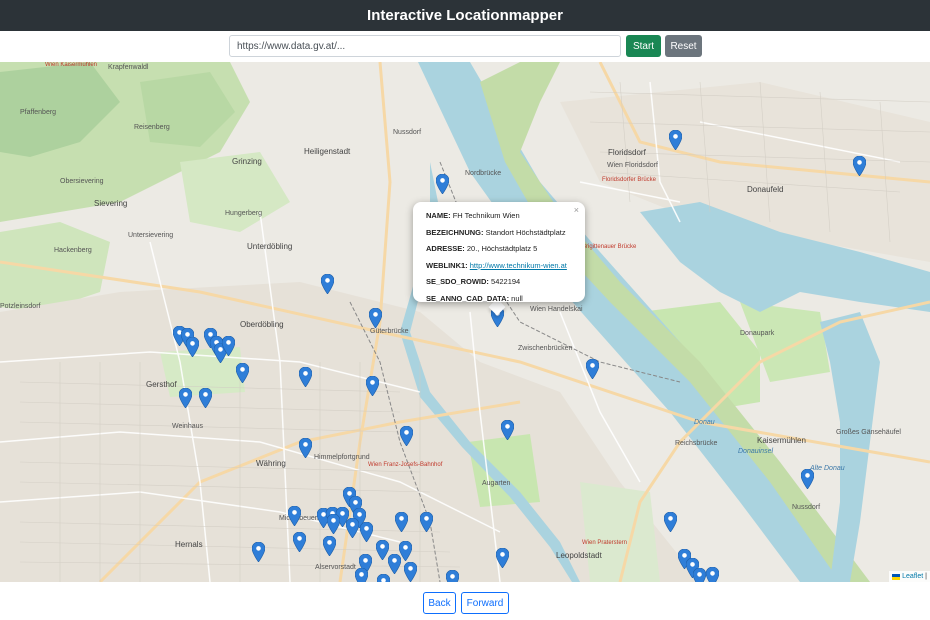  What do you see at coordinates (896, 576) in the screenshot?
I see `ukraine-flag-icon` at bounding box center [896, 576].